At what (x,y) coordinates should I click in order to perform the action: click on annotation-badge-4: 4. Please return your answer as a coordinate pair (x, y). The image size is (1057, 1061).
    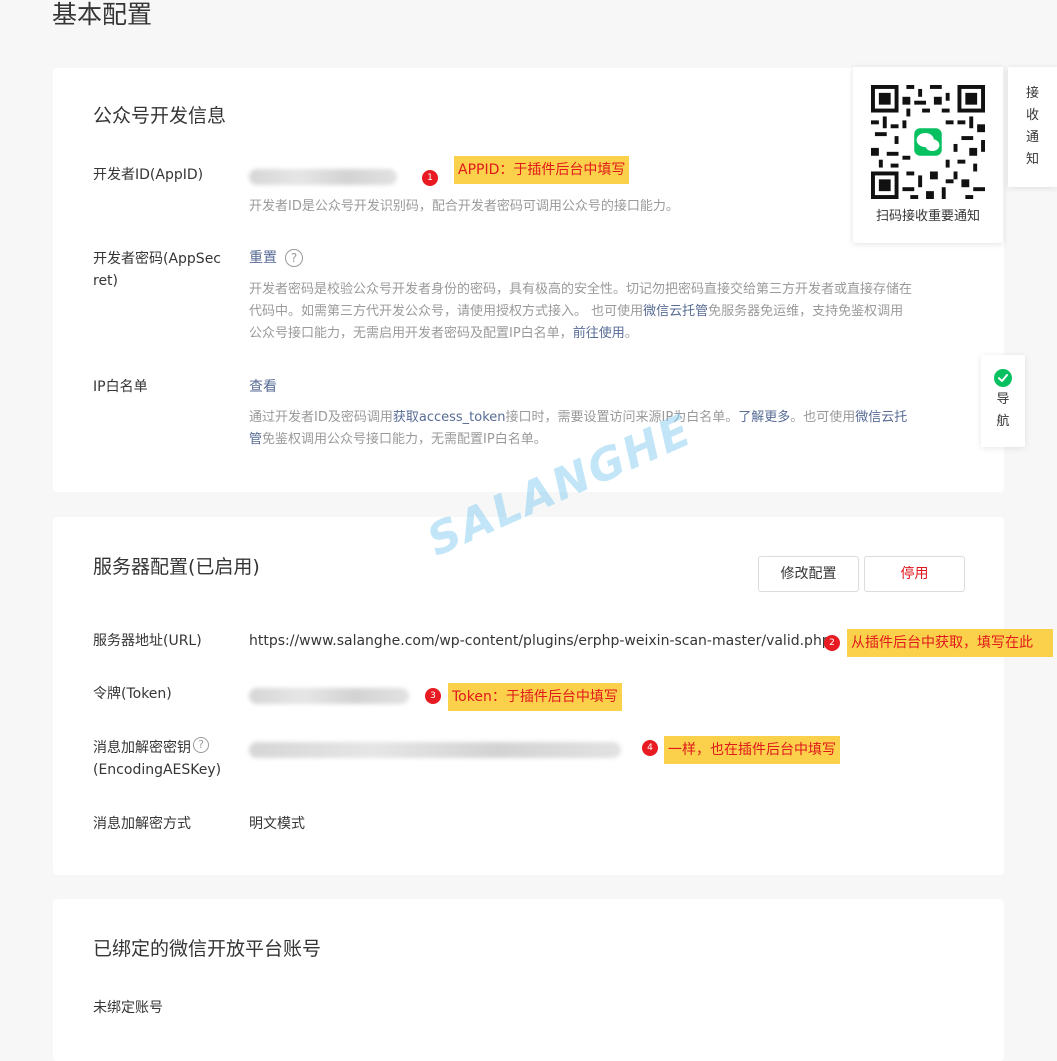
    Looking at the image, I should click on (650, 748).